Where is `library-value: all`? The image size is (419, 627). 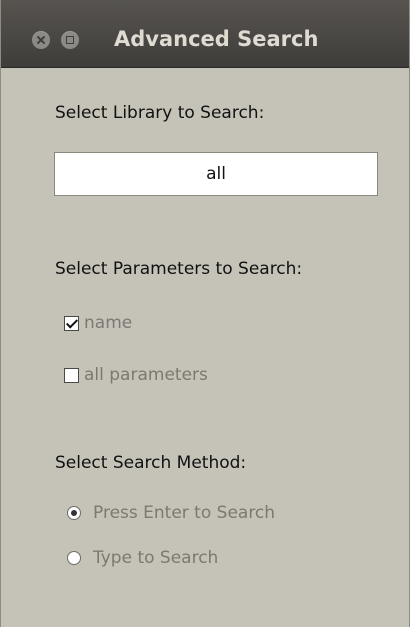 library-value: all is located at coordinates (216, 174).